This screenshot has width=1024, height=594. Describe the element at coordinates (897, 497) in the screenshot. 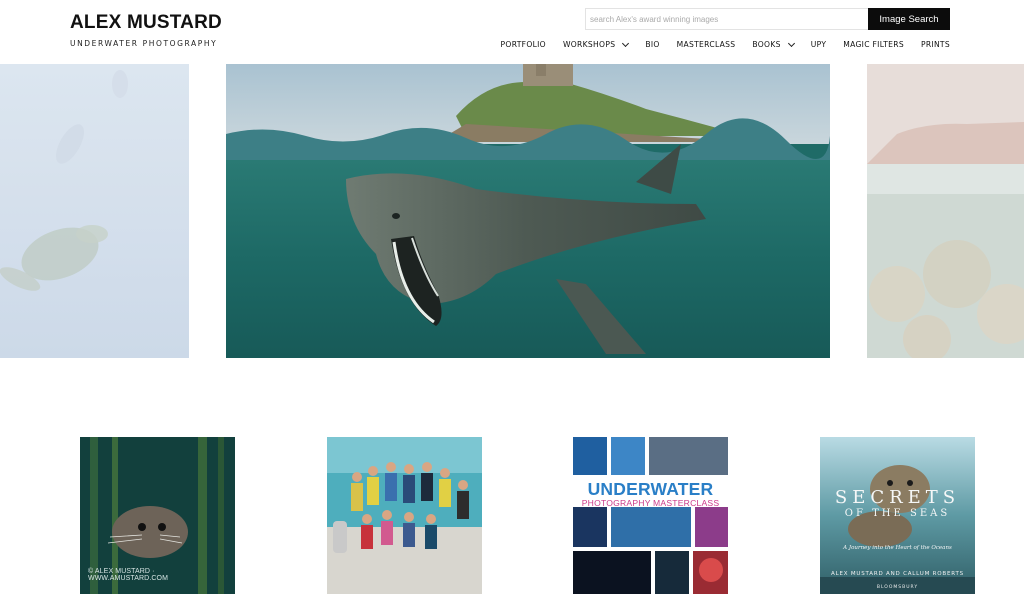

I see `secrets-title: SECRETS` at that location.